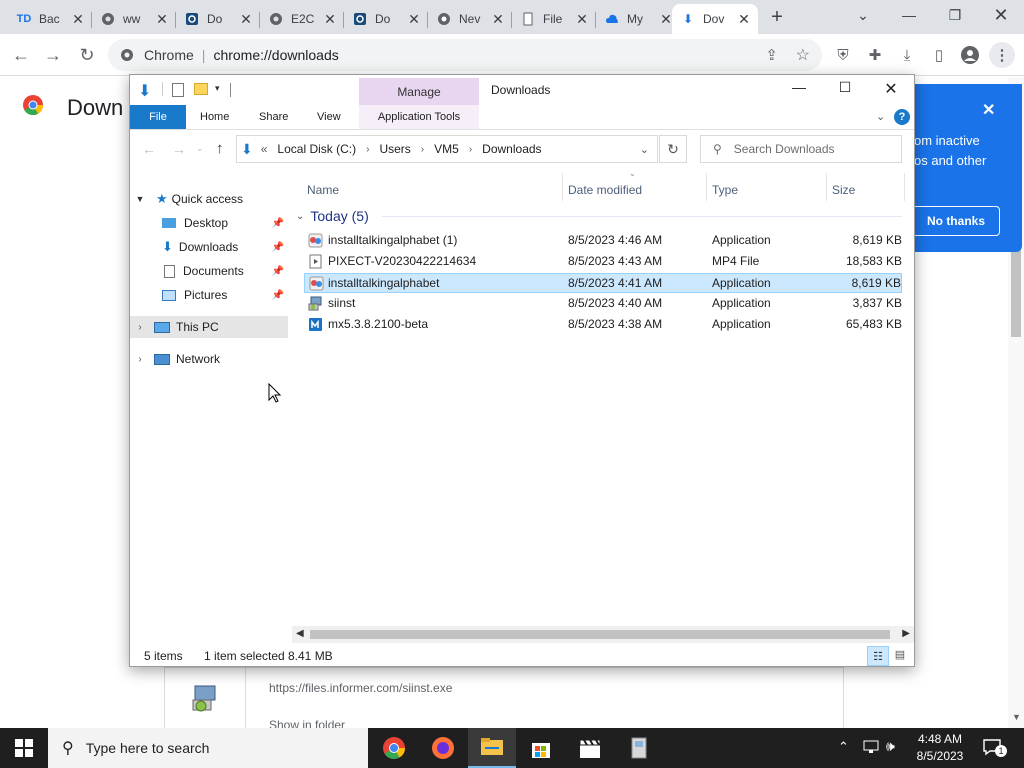 Image resolution: width=1024 pixels, height=768 pixels. I want to click on star-icon: ☆, so click(803, 55).